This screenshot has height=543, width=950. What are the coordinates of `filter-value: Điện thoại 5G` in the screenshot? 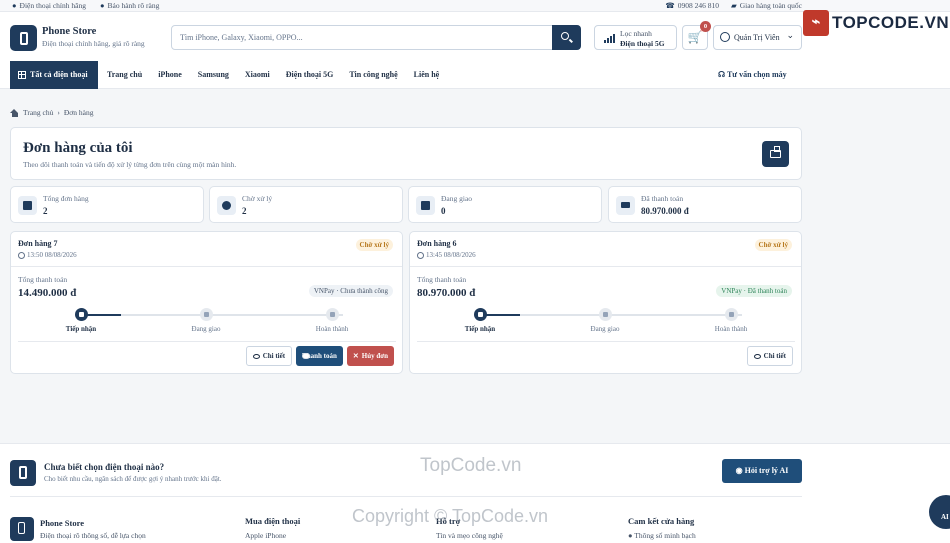 It's located at (642, 43).